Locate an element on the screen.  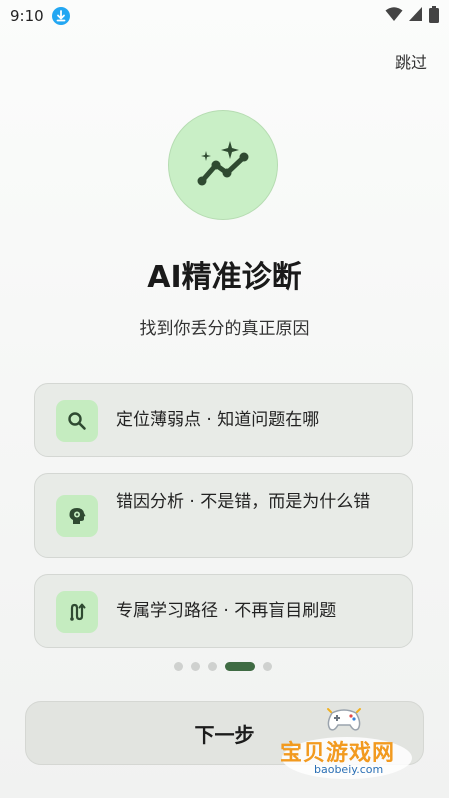
feature-card-locate: 定位薄弱点 · 知道问题在哪 is located at coordinates (223, 420).